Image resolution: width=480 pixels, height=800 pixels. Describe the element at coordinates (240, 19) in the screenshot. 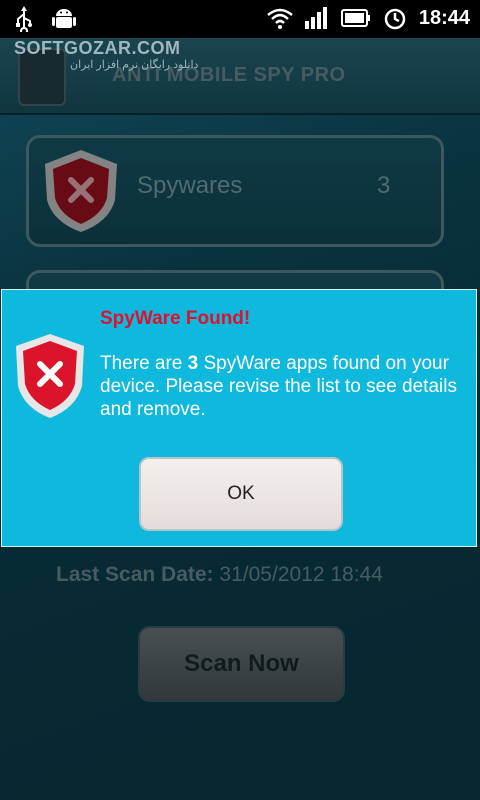

I see `status-bar: 18:44` at that location.